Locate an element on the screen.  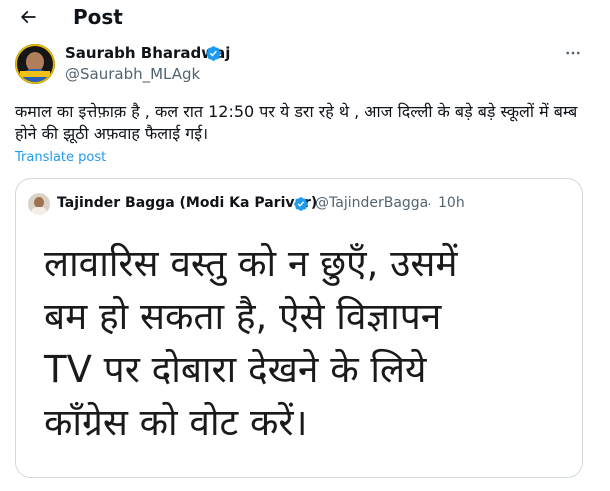
quoted-verified-badge-icon is located at coordinates (301, 204).